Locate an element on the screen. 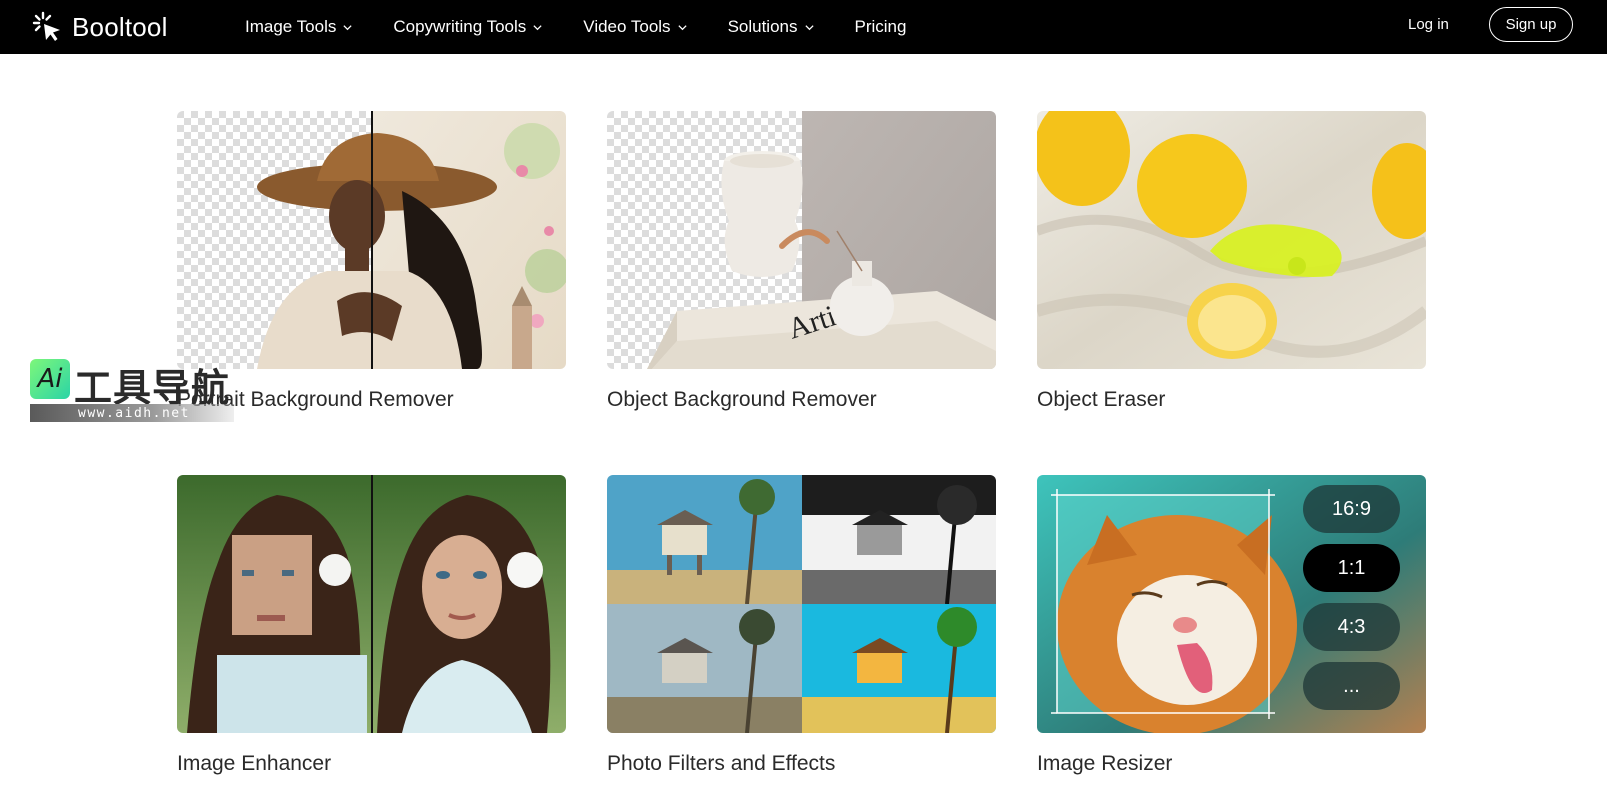 The image size is (1607, 785). tool-card-photo-filters-and-effects: Photo Filters and Effects is located at coordinates (801, 625).